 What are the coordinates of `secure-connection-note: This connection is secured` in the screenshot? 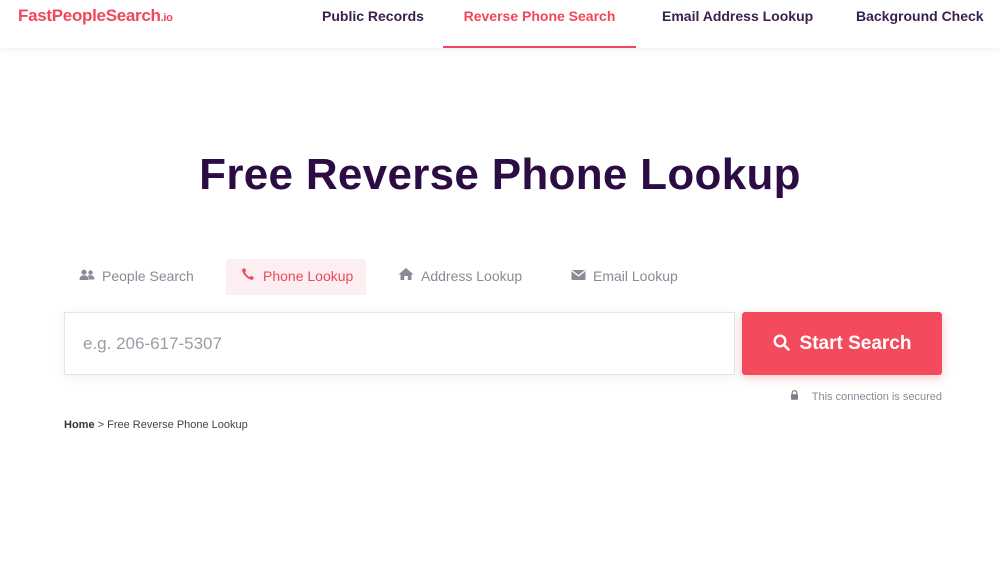 It's located at (866, 396).